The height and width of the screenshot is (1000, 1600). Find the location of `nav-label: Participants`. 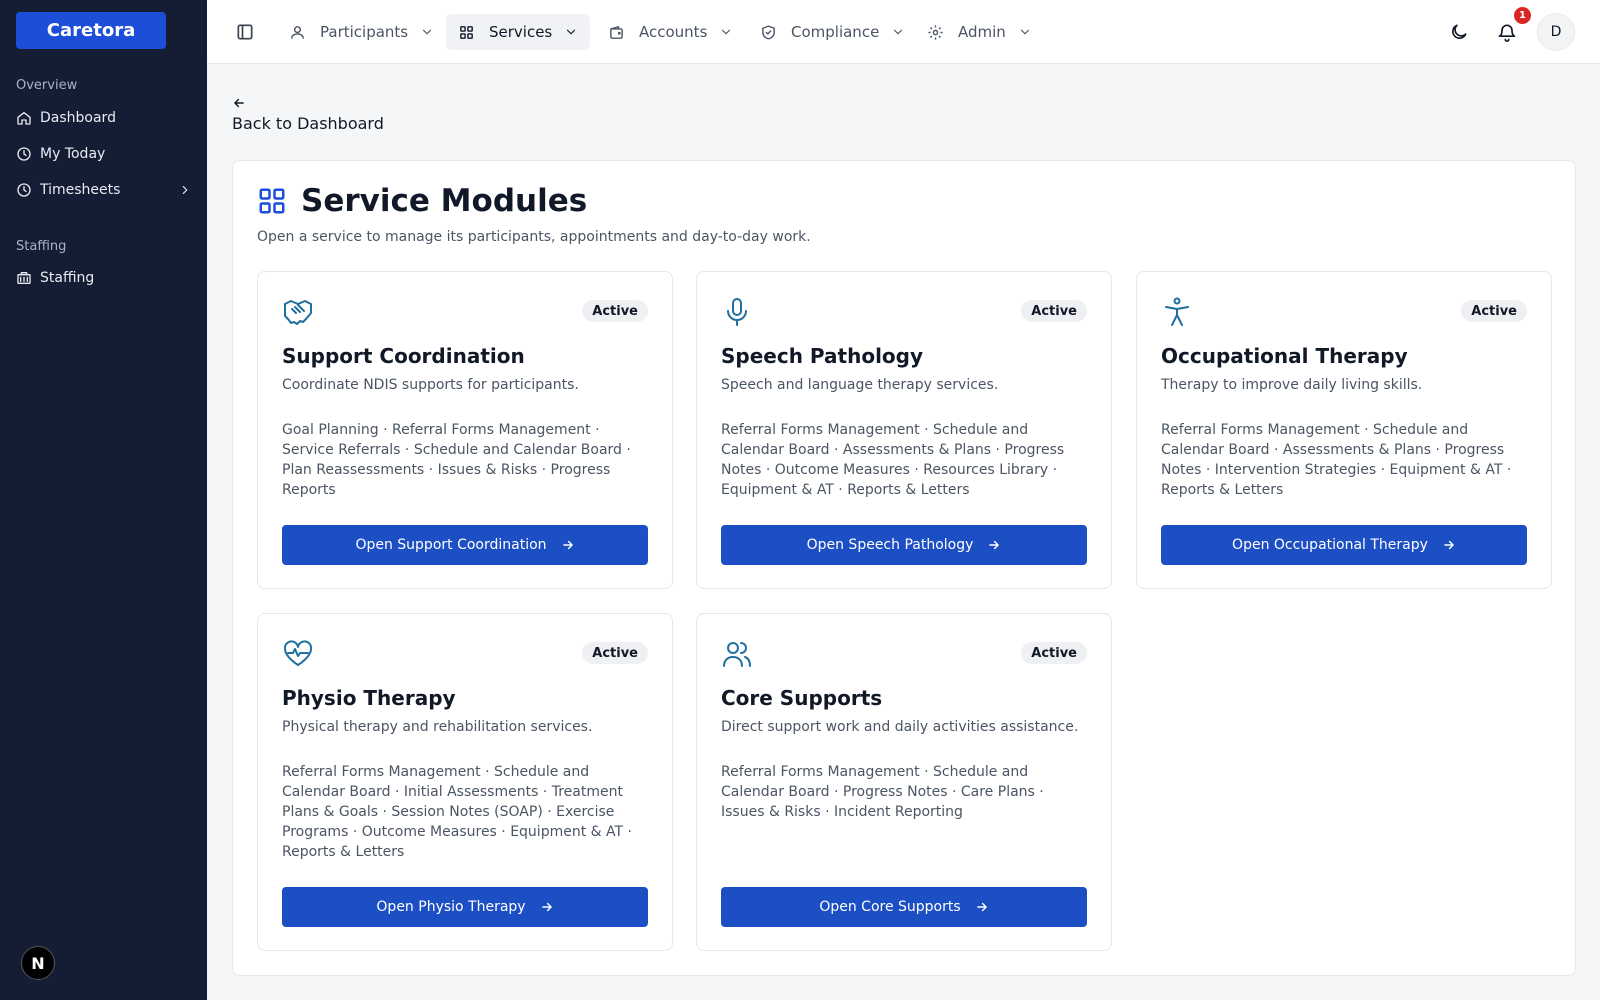

nav-label: Participants is located at coordinates (364, 32).